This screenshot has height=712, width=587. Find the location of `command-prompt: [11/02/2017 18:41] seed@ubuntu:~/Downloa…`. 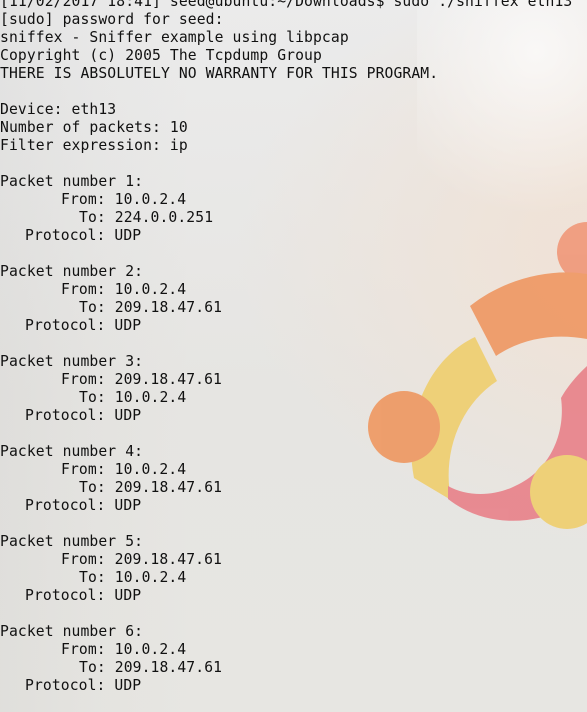

command-prompt: [11/02/2017 18:41] seed@ubuntu:~/Downloa… is located at coordinates (286, 5).